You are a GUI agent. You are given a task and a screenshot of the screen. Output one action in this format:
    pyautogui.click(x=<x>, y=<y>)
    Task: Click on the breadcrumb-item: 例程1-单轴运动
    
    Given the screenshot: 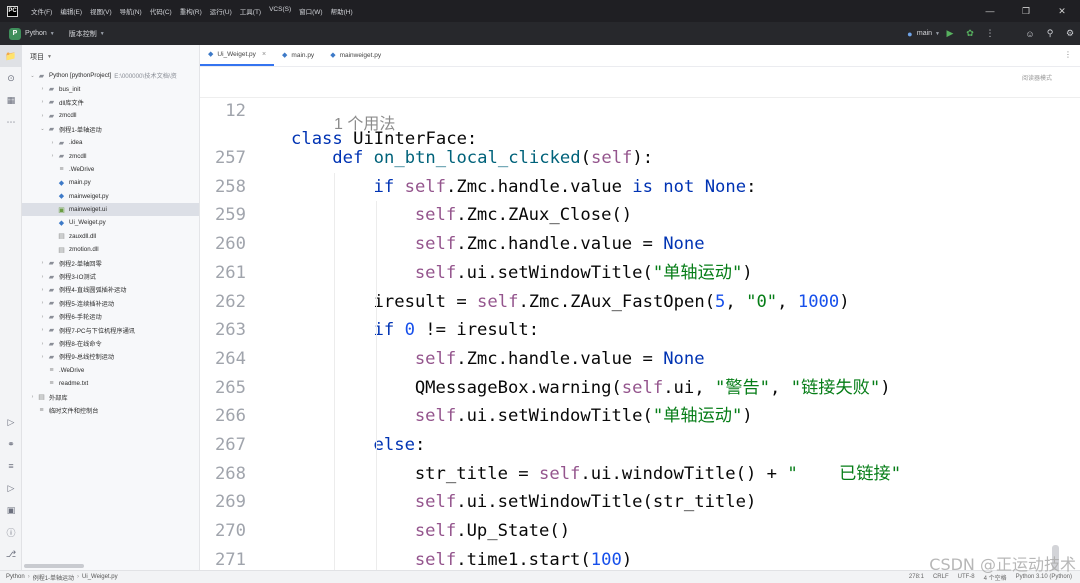 What is the action you would take?
    pyautogui.click(x=53, y=577)
    